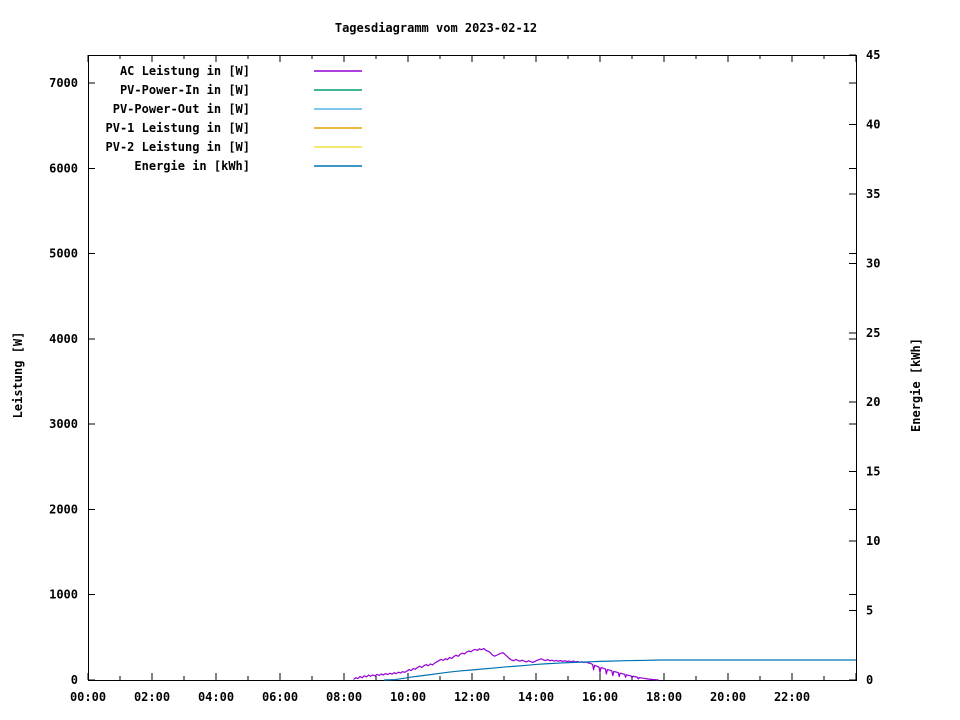 The image size is (960, 720). I want to click on y-left-tick-label: 3000, so click(63, 424).